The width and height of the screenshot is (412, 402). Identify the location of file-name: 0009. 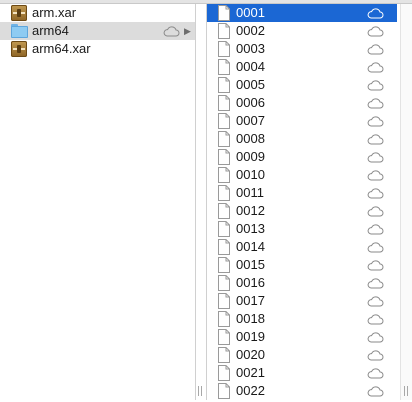
(250, 156).